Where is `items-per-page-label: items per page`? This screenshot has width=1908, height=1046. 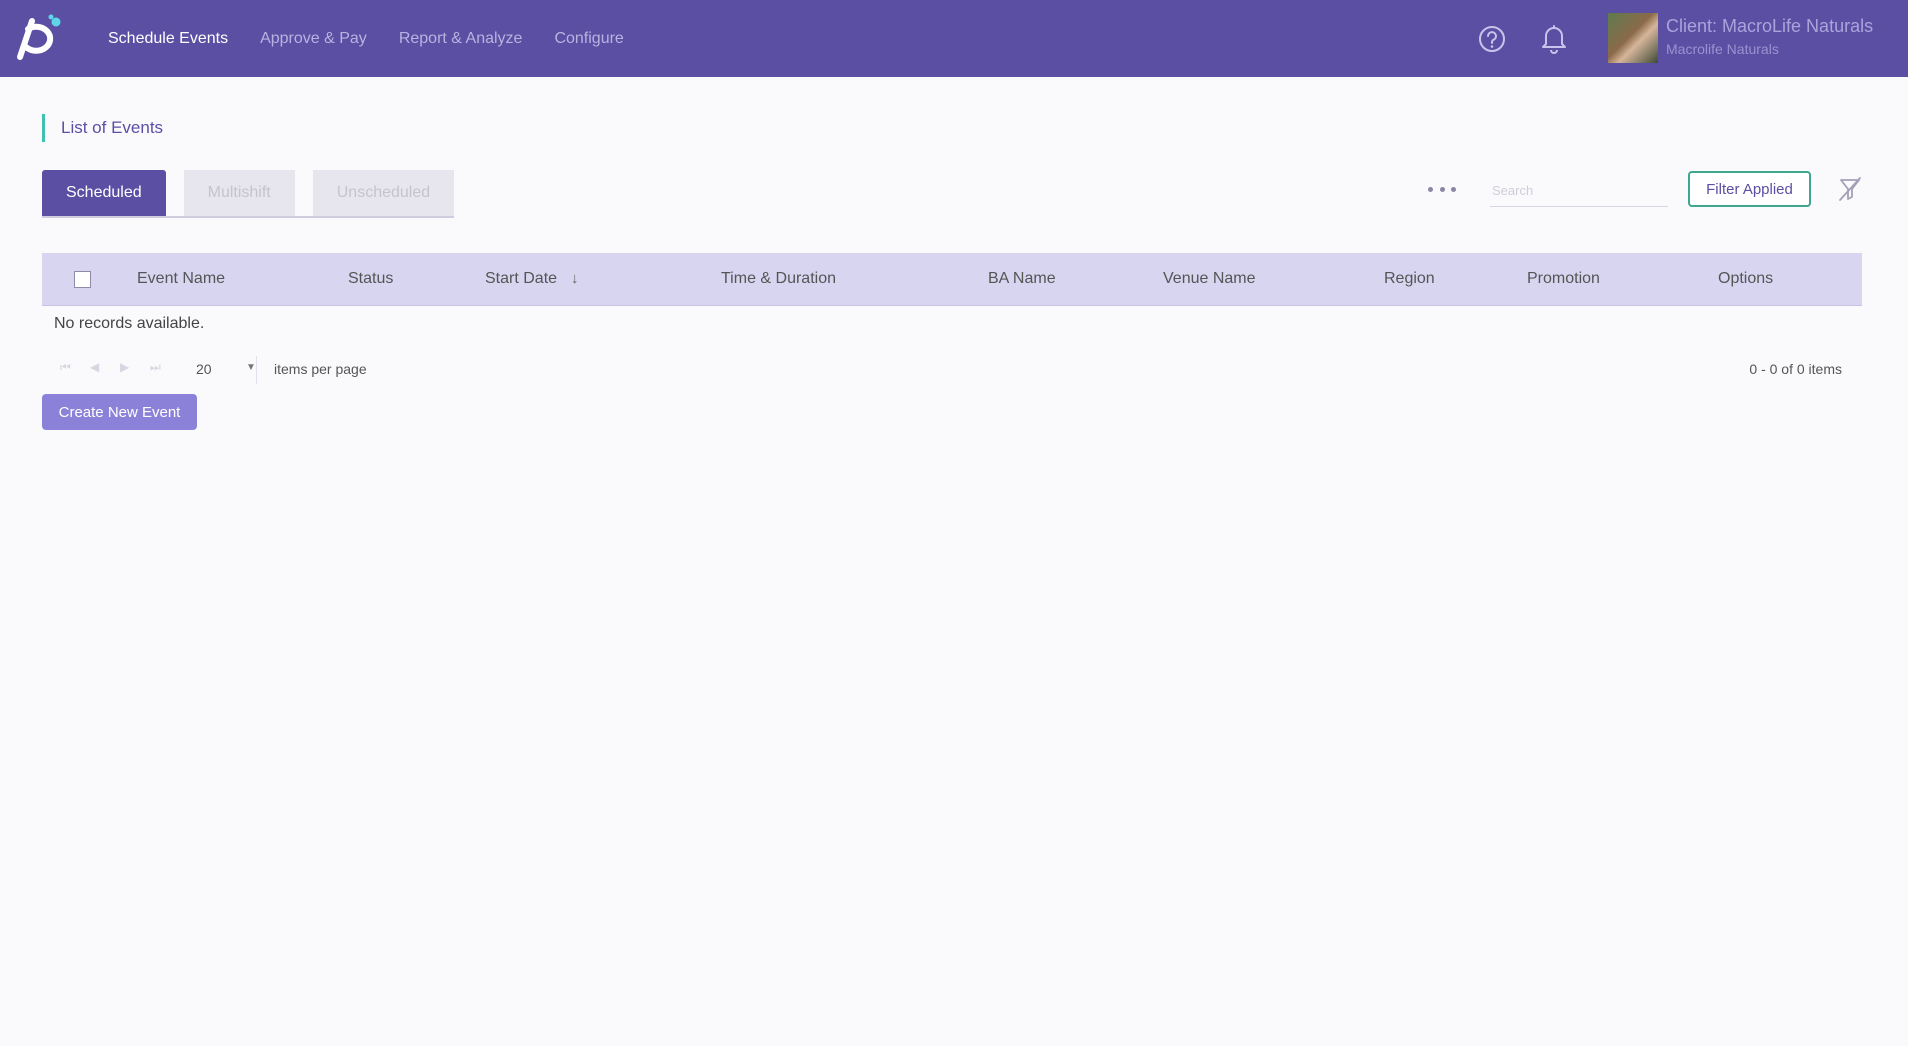 items-per-page-label: items per page is located at coordinates (320, 369).